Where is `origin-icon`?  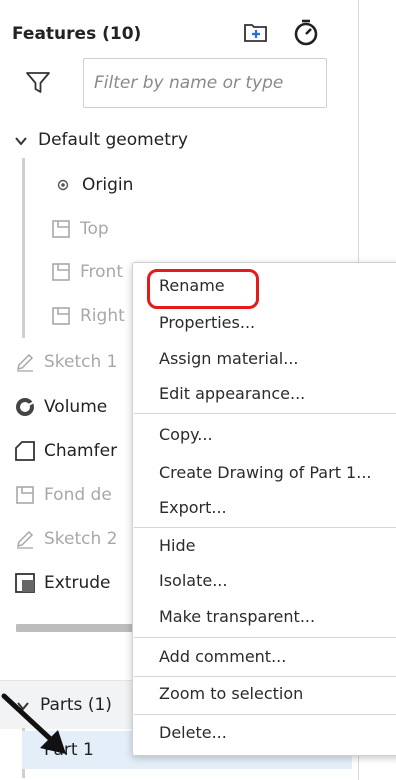
origin-icon is located at coordinates (63, 185).